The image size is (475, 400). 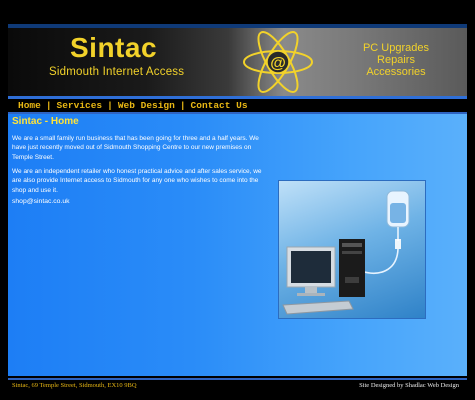 I want to click on atom-at-icon: @, so click(x=278, y=62).